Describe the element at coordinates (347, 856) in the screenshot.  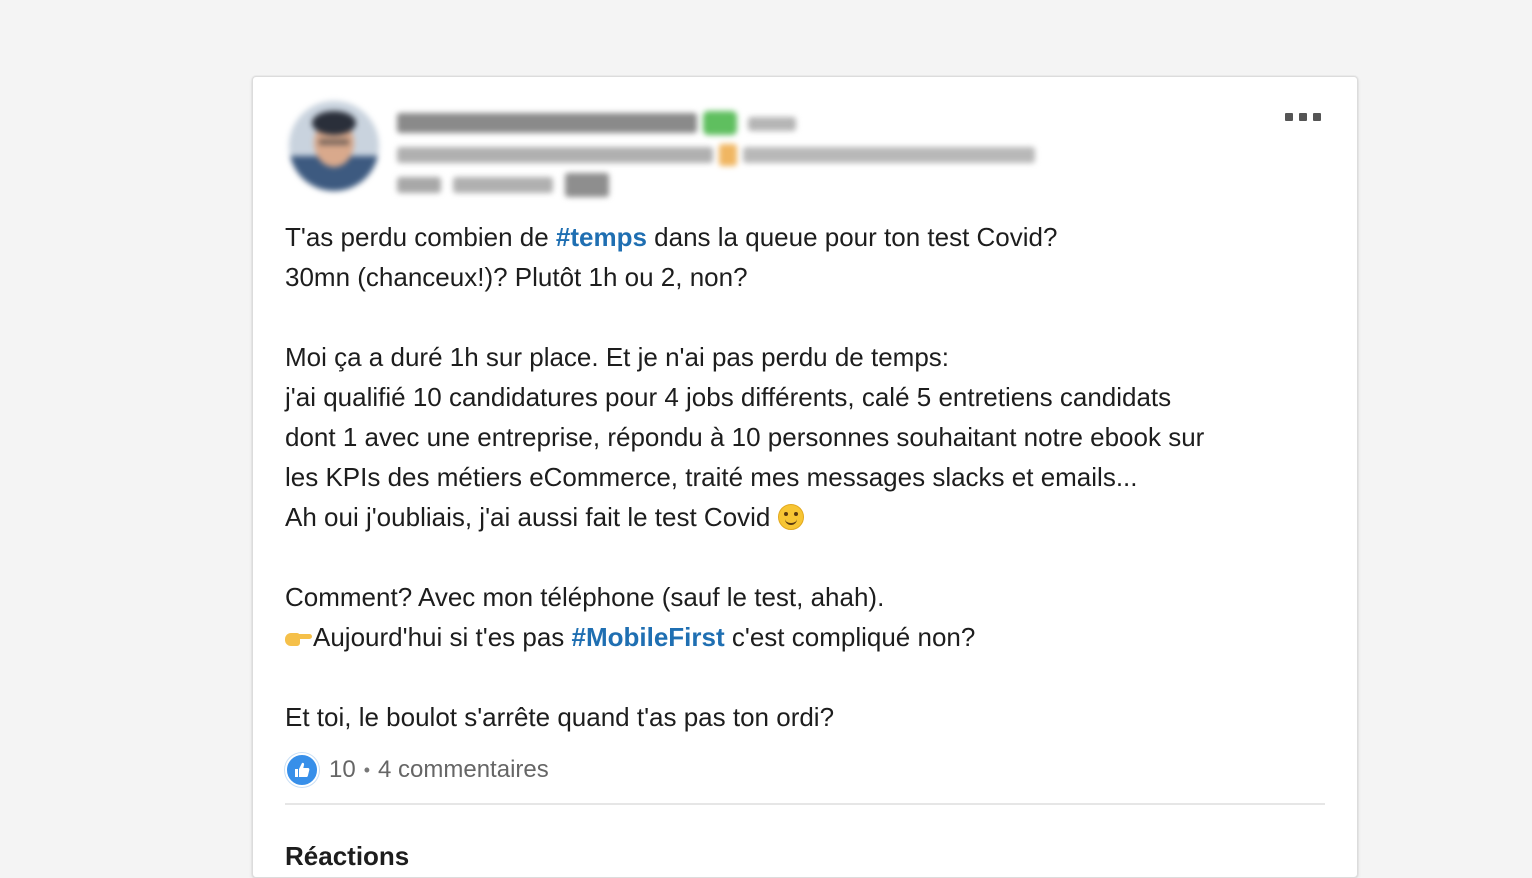
I see `reactions-heading: Réactions` at that location.